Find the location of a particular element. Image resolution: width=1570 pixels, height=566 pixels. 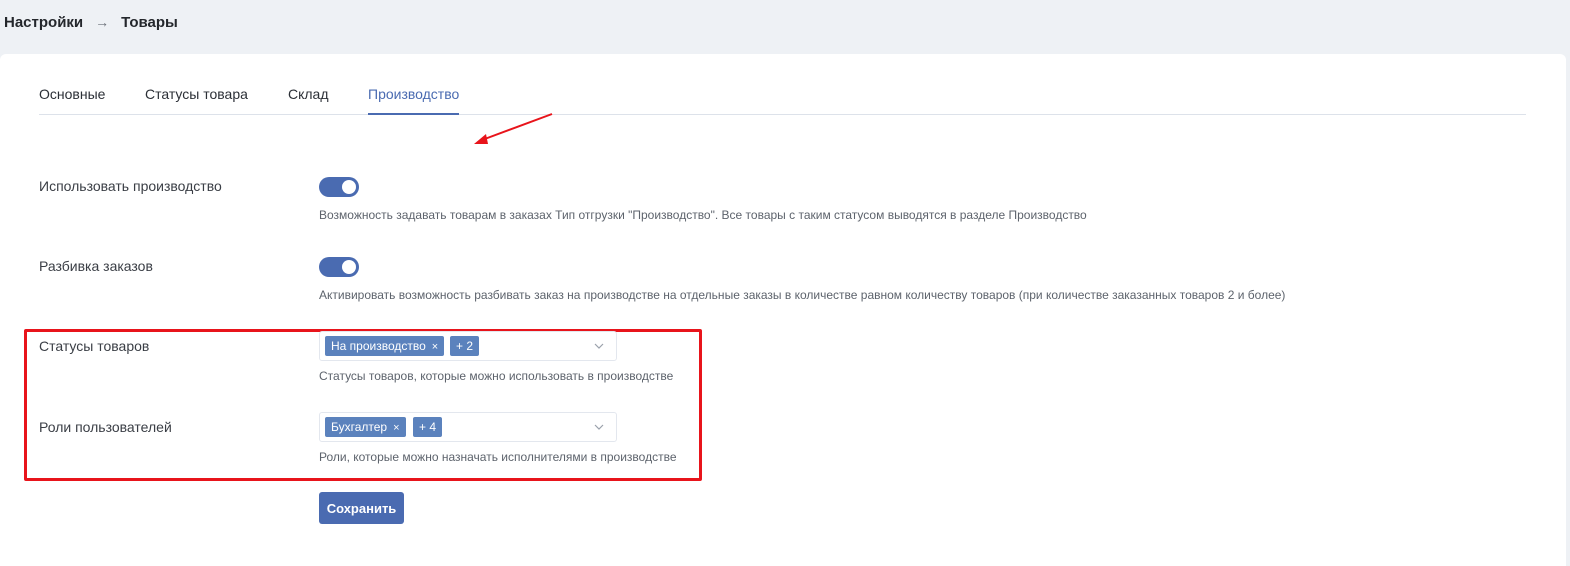

product-statuses-label: Статусы товаров is located at coordinates (94, 346).